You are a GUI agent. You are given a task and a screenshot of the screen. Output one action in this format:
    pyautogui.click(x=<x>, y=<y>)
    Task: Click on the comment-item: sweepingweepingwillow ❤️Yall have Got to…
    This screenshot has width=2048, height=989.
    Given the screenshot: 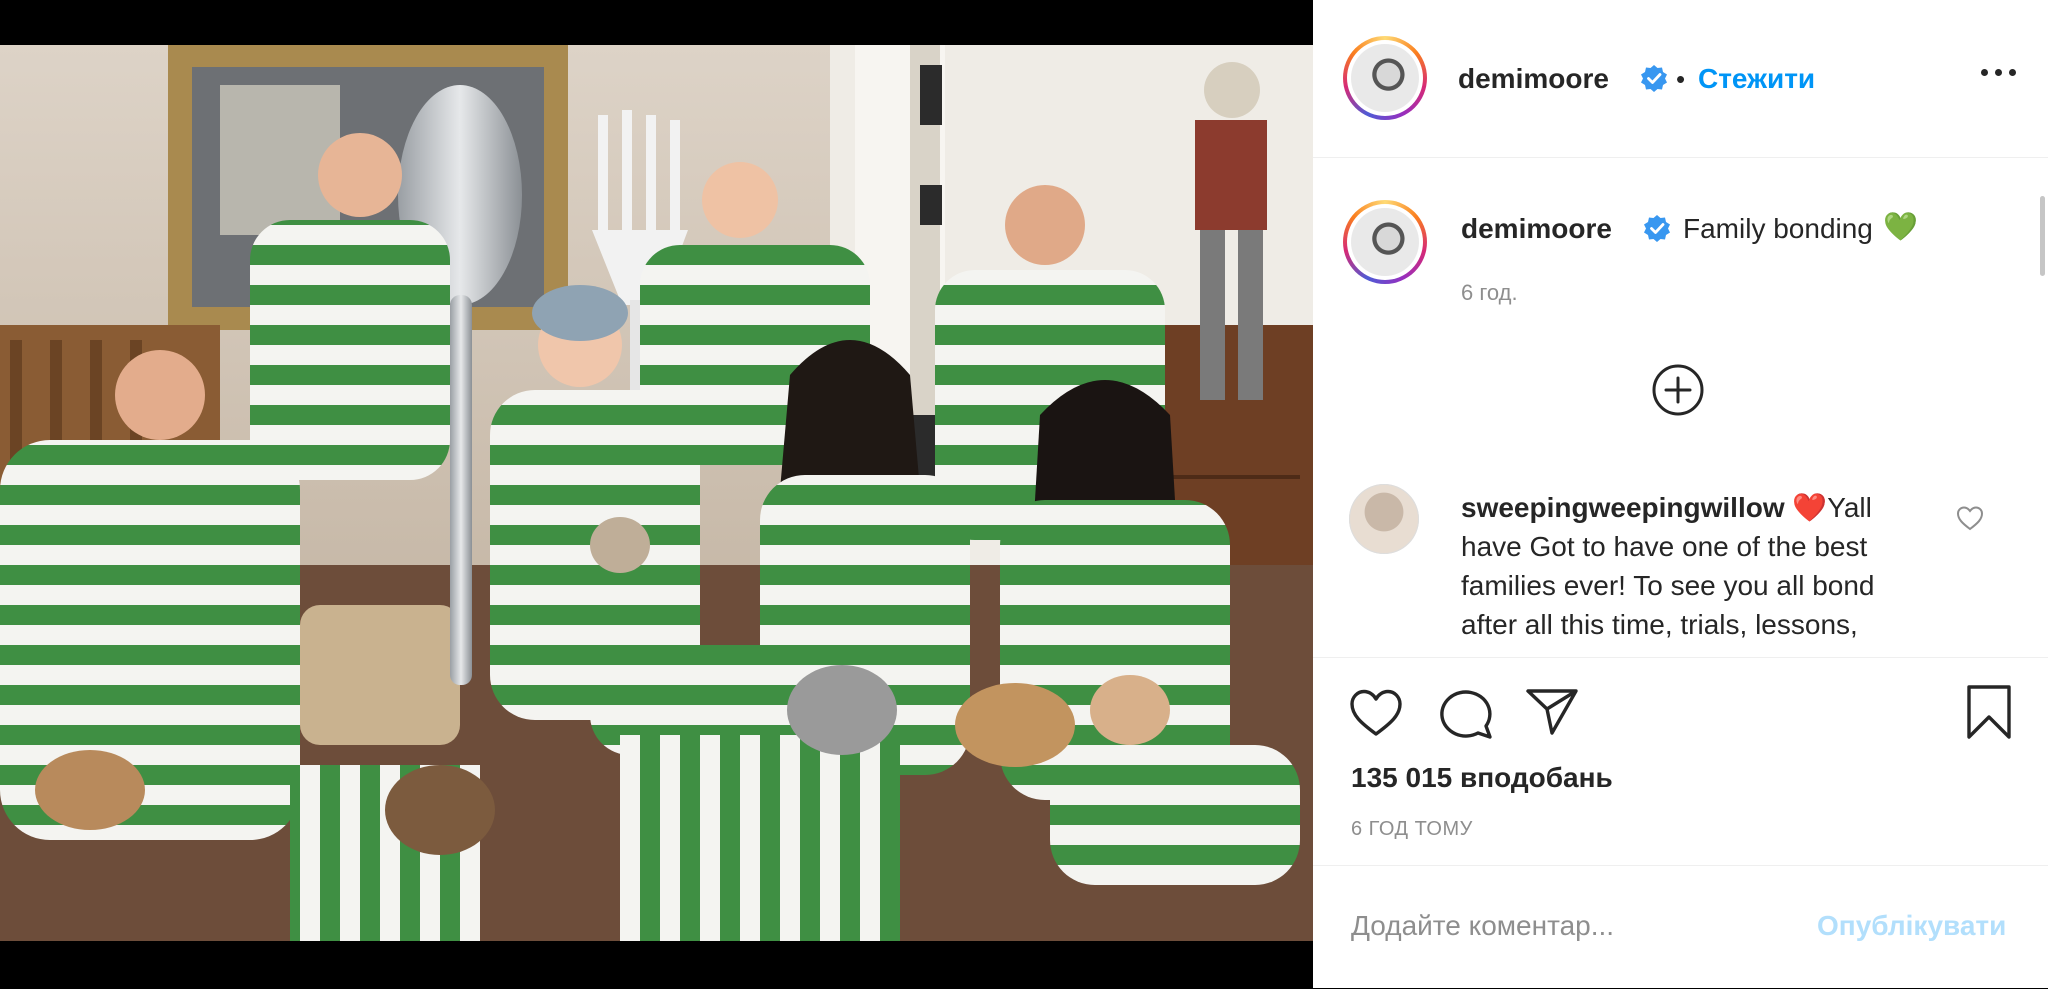 What is the action you would take?
    pyautogui.click(x=1680, y=563)
    